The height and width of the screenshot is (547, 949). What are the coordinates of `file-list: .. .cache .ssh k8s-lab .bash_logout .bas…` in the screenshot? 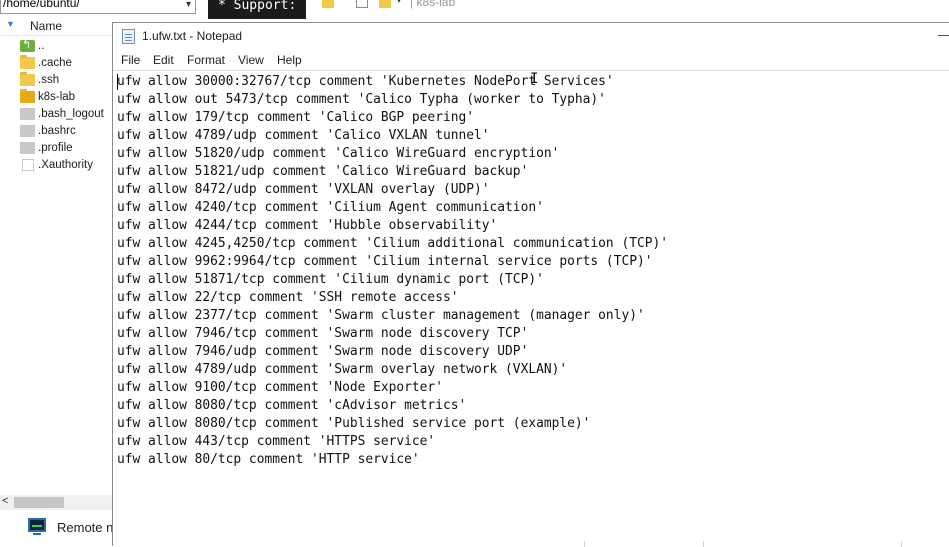 It's located at (56, 105).